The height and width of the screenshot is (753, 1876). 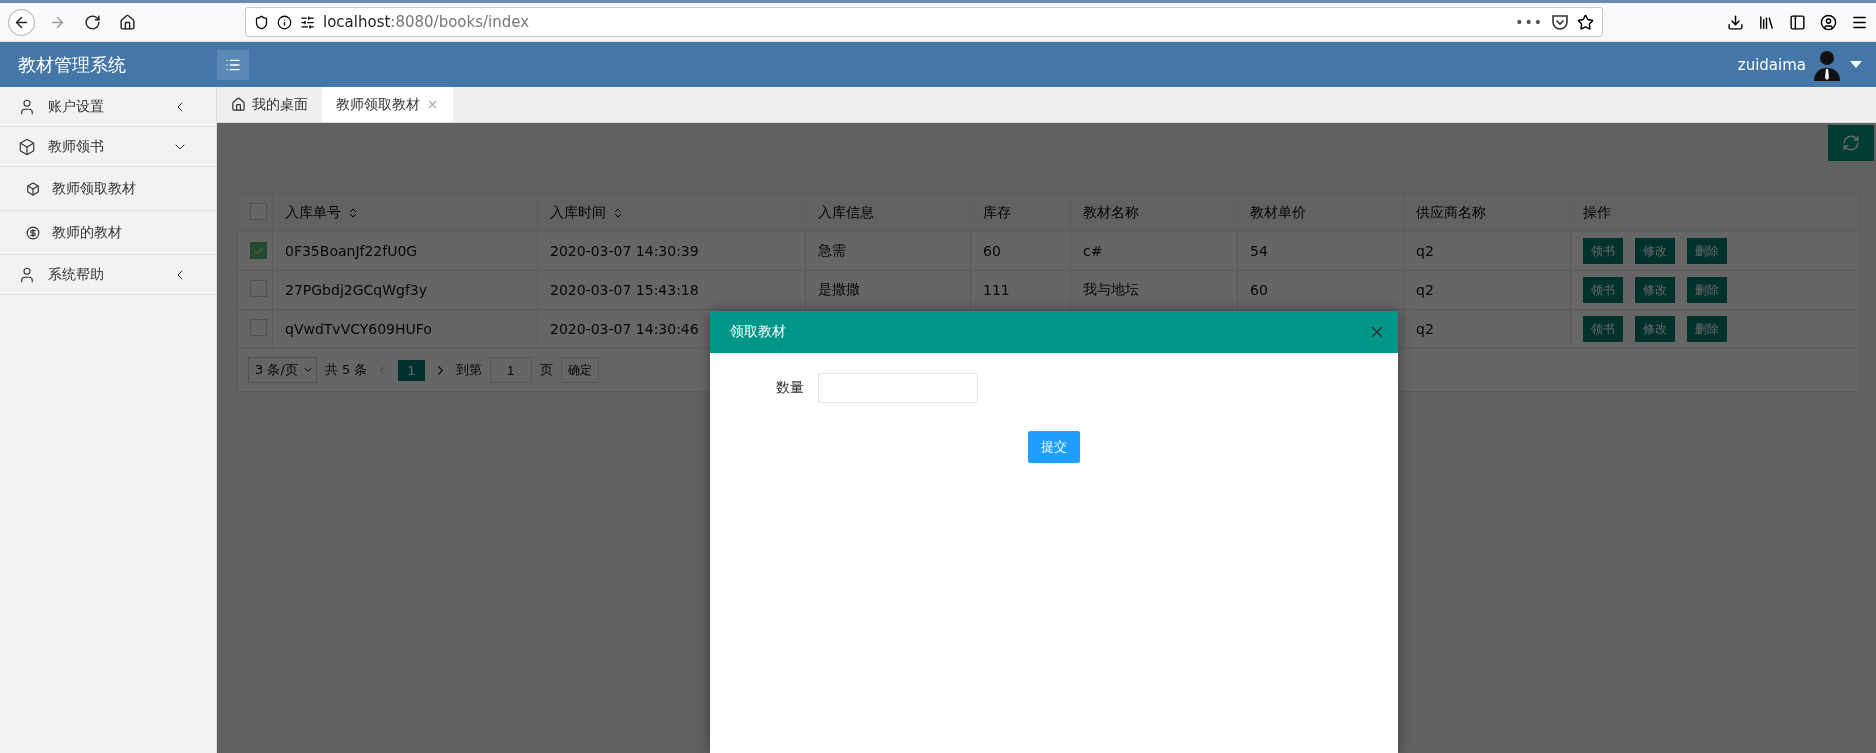 I want to click on table-cell: 111, so click(x=996, y=290).